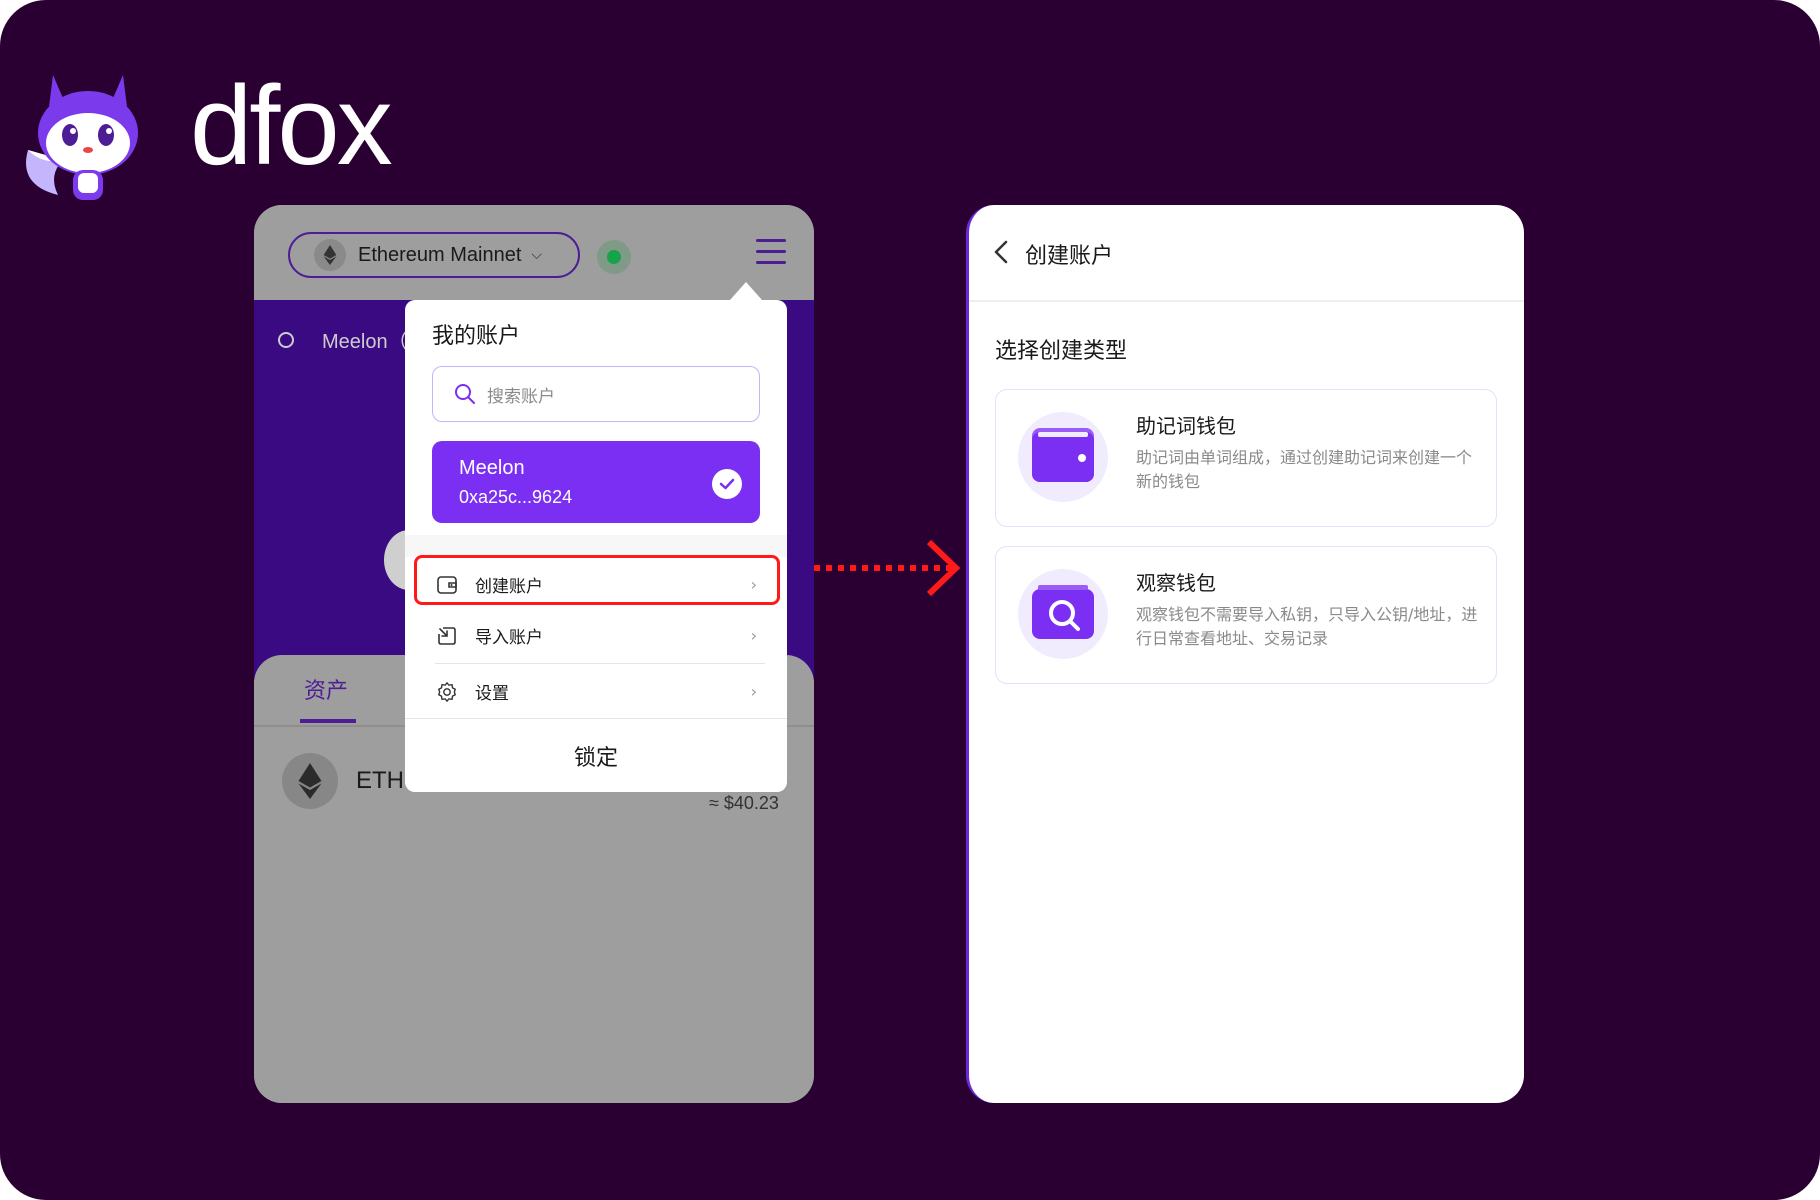  What do you see at coordinates (447, 692) in the screenshot?
I see `gear-icon` at bounding box center [447, 692].